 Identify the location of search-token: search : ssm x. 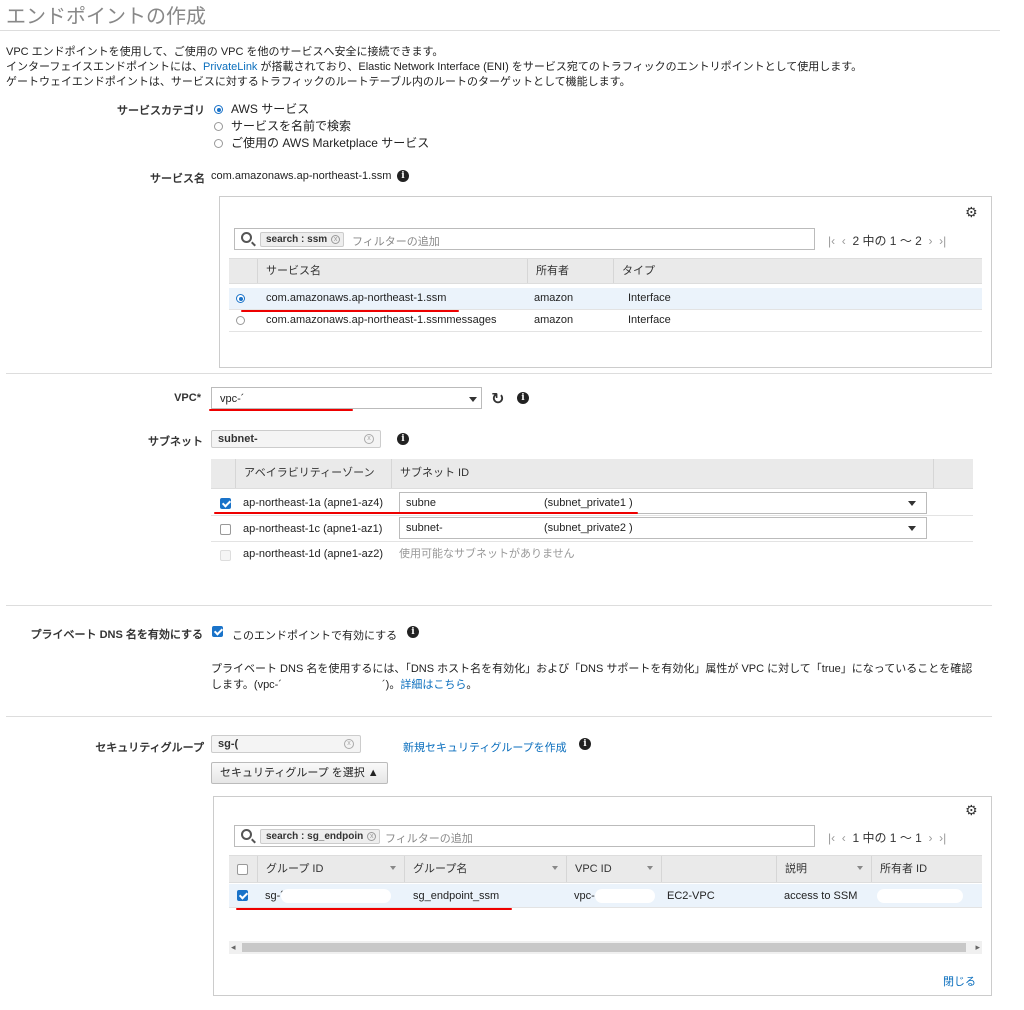
(302, 239).